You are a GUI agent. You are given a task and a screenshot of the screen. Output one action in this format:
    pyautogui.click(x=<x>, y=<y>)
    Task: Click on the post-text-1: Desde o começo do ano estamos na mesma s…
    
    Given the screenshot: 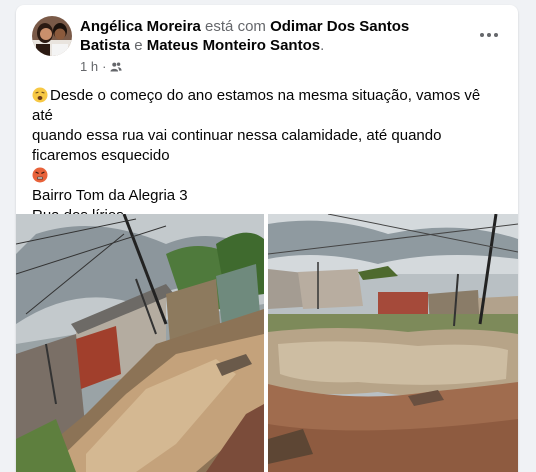 What is the action you would take?
    pyautogui.click(x=256, y=105)
    